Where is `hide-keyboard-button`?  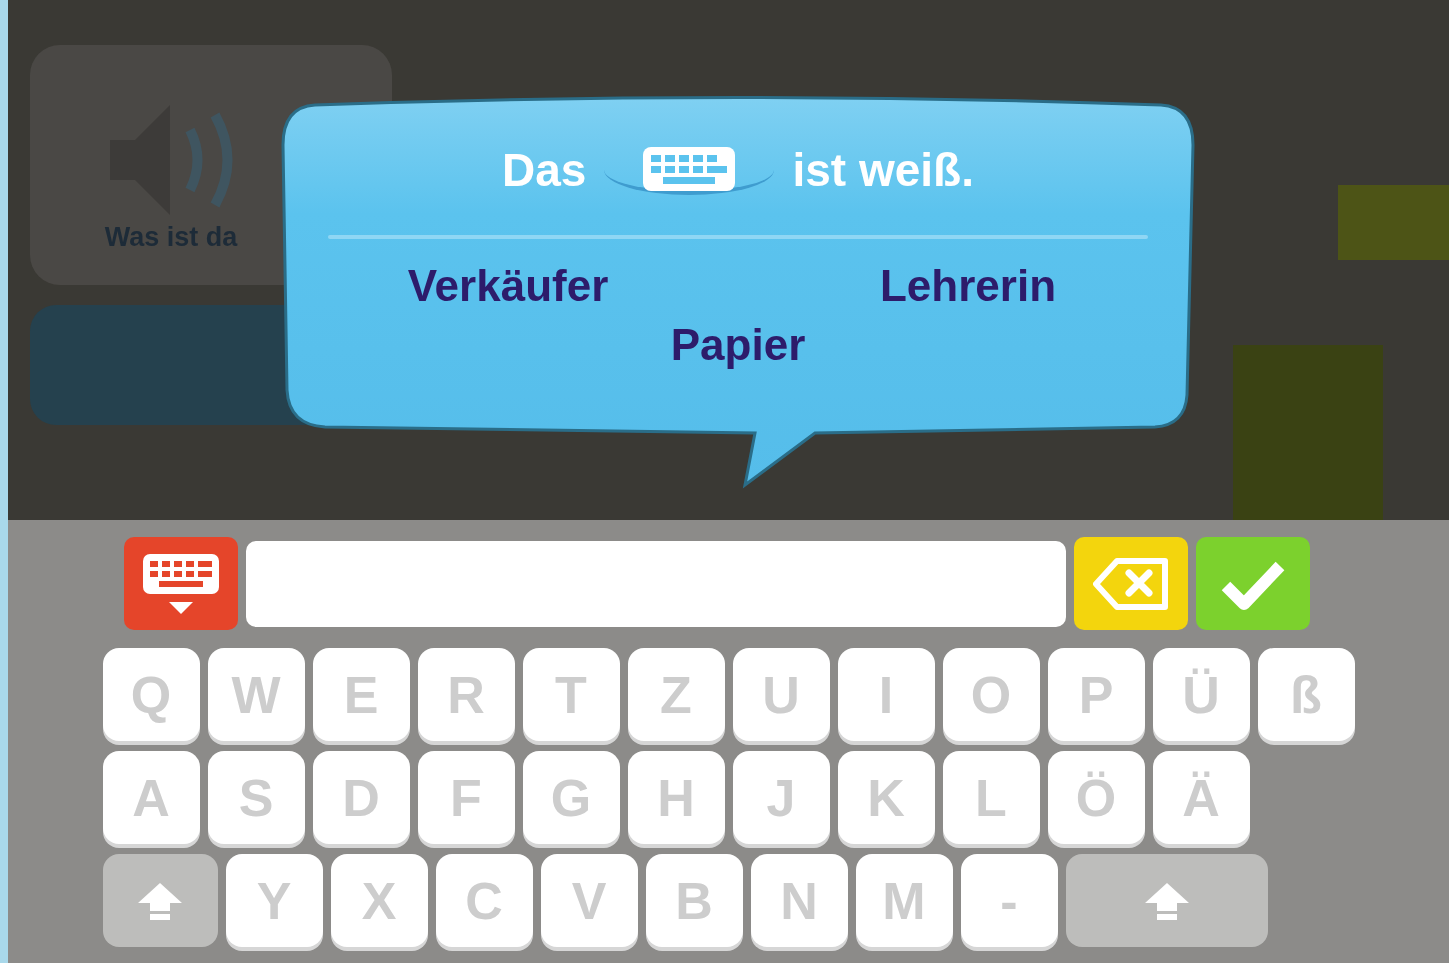
hide-keyboard-button is located at coordinates (180, 583).